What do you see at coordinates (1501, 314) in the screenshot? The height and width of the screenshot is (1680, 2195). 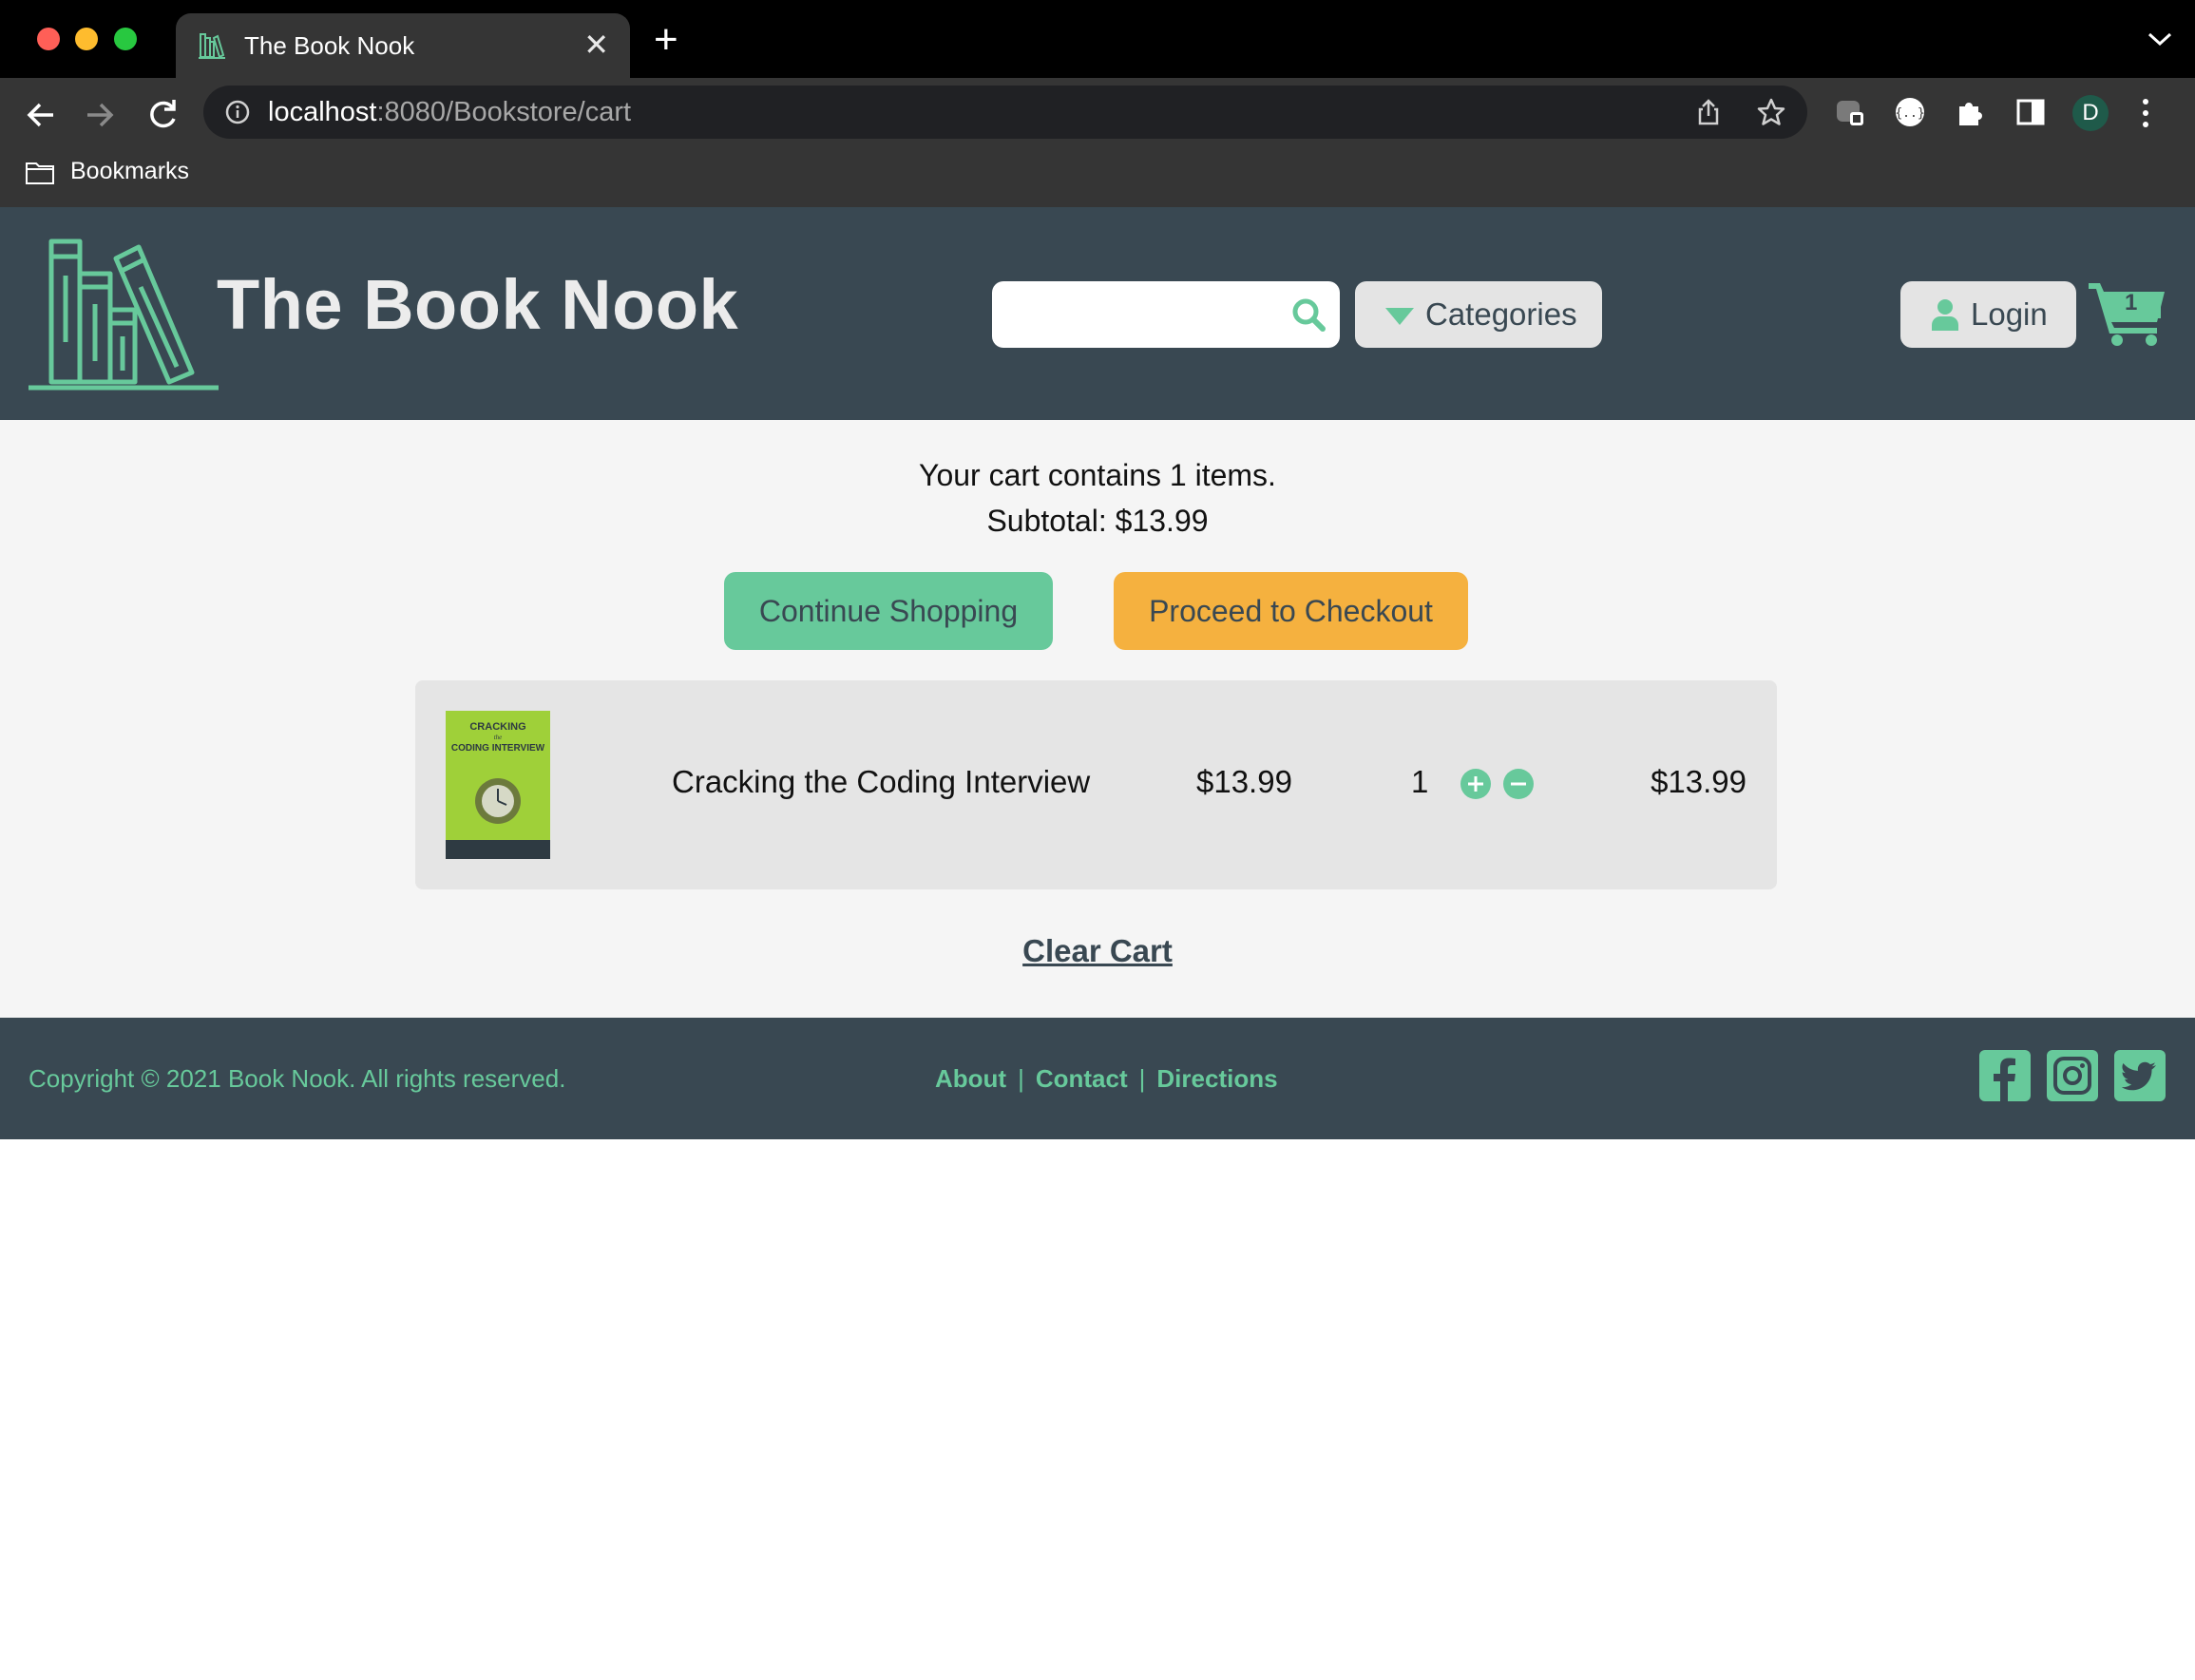 I see `categories-label: Categories` at bounding box center [1501, 314].